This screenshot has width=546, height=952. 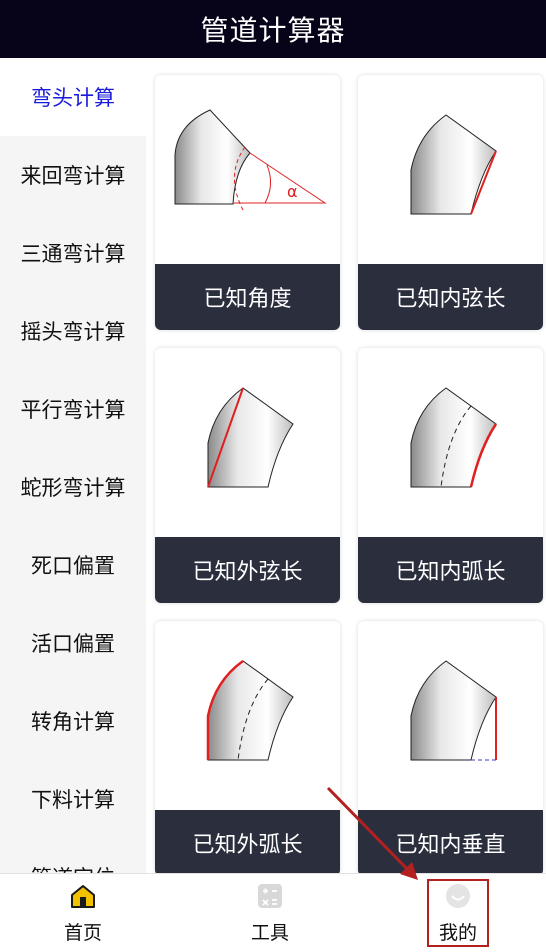 I want to click on elbow-angle-diagram: α, so click(x=250, y=160).